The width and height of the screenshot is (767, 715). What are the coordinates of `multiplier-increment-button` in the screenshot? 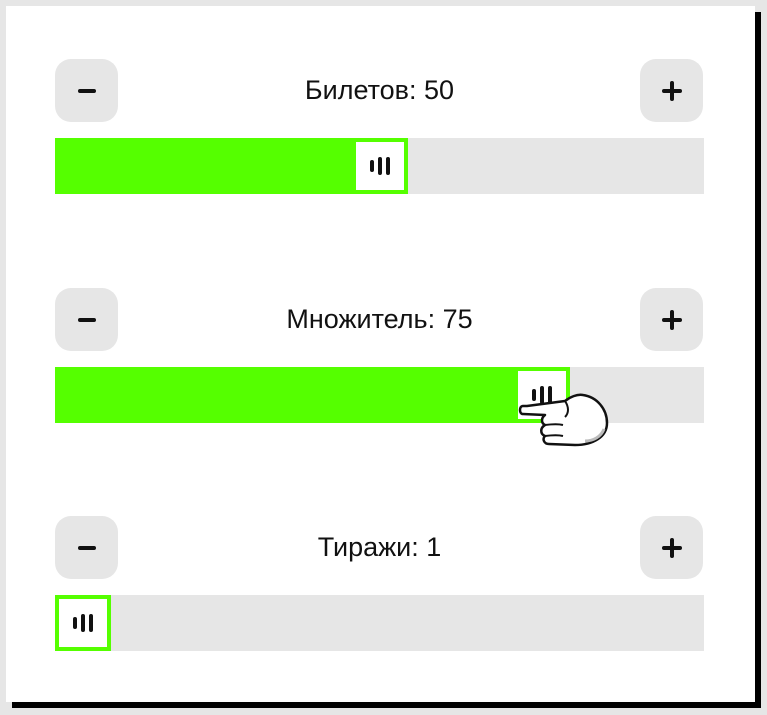 It's located at (671, 319).